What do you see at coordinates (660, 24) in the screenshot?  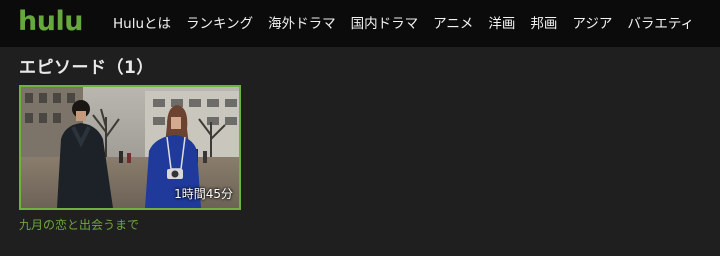 I see `nav-item-variety: バラエティ` at bounding box center [660, 24].